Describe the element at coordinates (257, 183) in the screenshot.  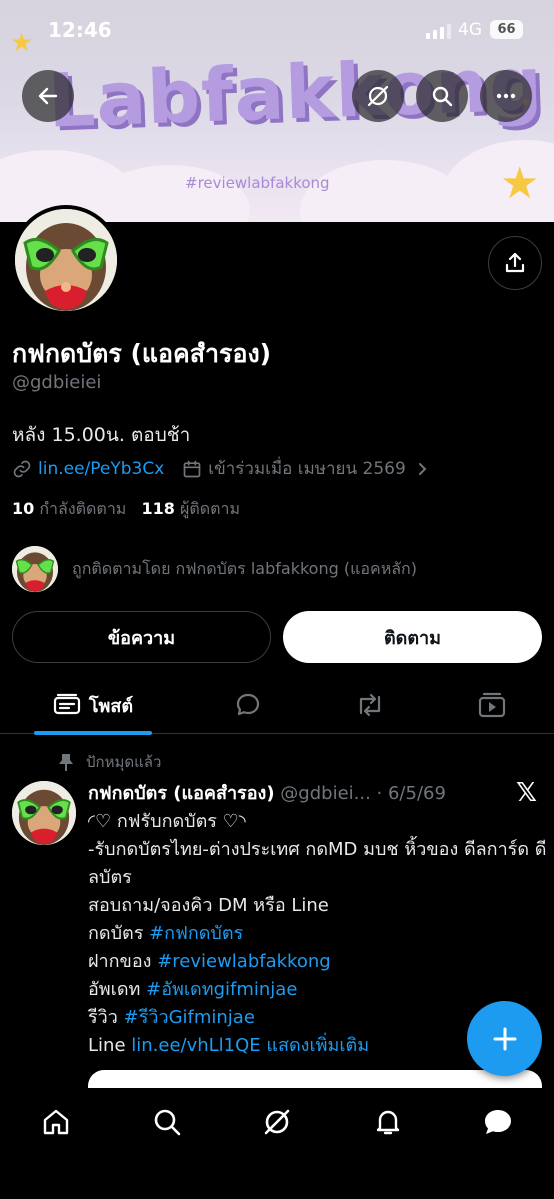
I see `banner-hashtag: #reviewlabfakkong` at that location.